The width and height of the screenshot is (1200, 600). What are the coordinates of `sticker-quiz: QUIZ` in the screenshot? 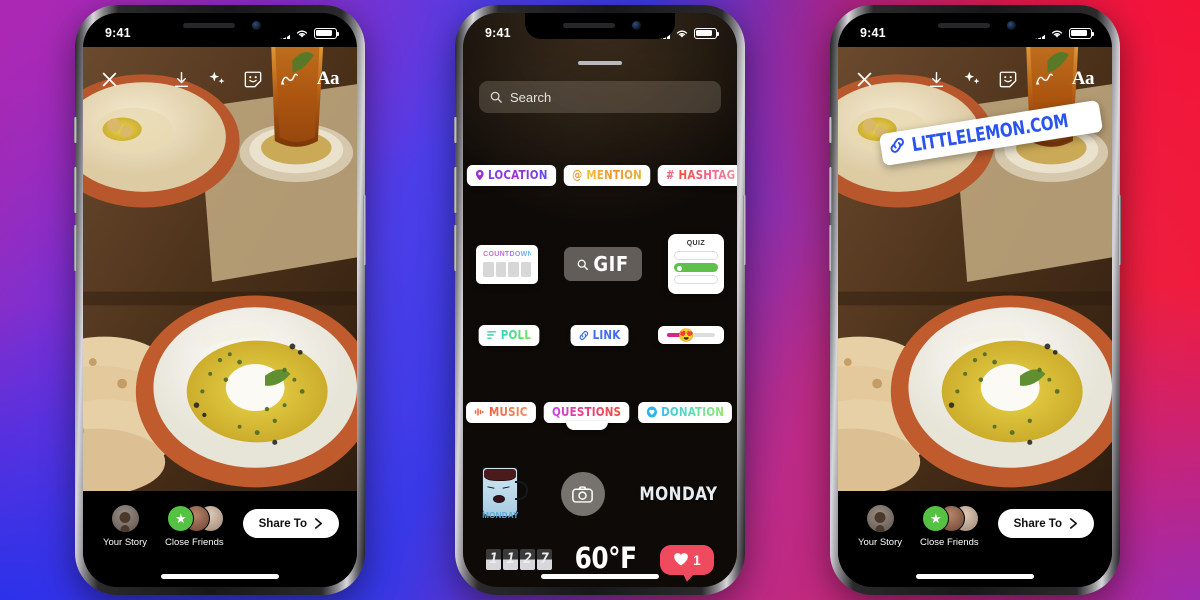 It's located at (695, 264).